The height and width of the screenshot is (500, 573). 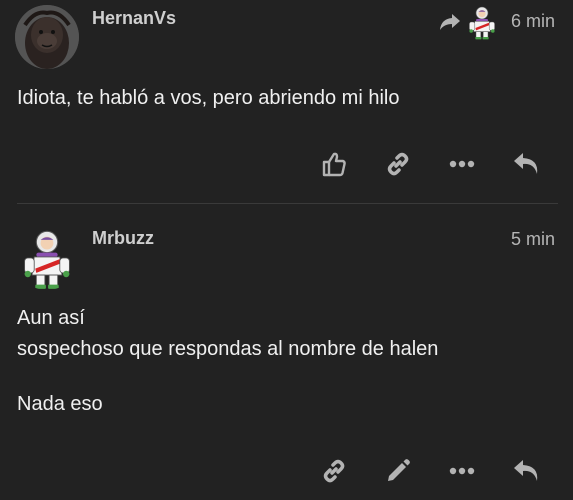 I want to click on username: HernanVs, so click(x=134, y=18).